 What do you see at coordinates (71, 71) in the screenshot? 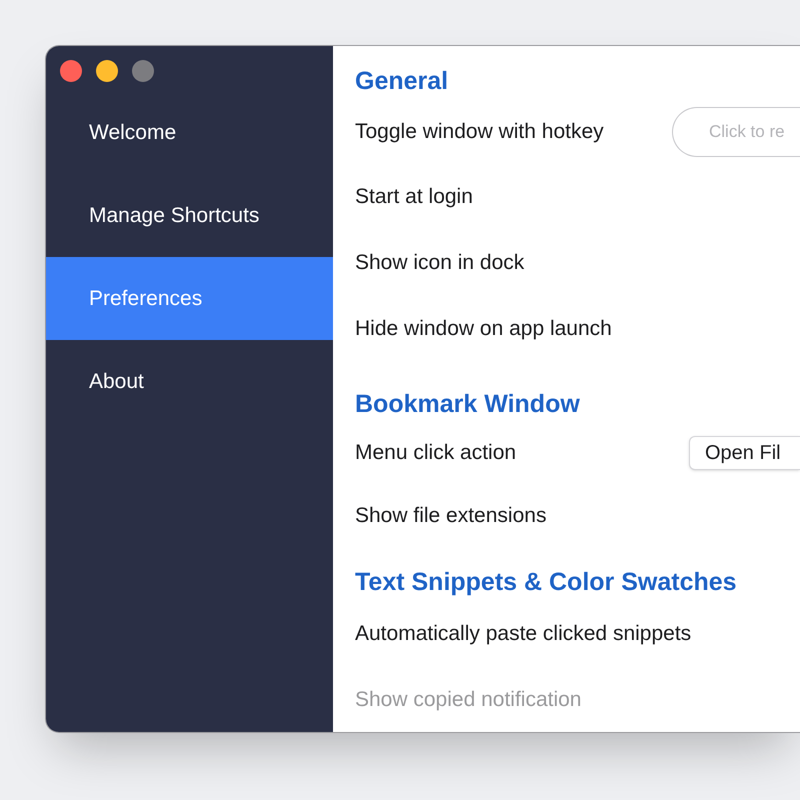
I see `close-button` at bounding box center [71, 71].